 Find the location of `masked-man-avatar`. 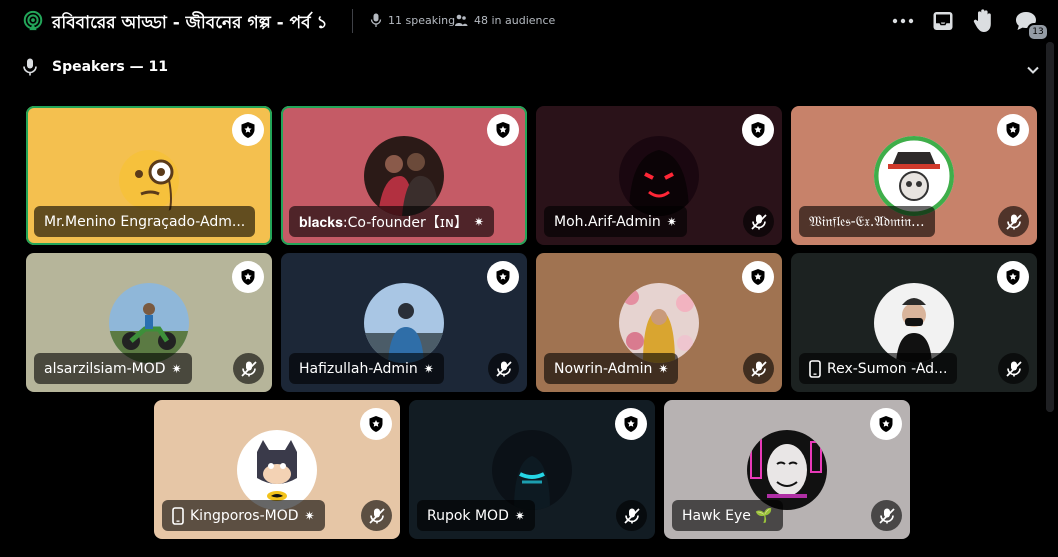

masked-man-avatar is located at coordinates (914, 322).